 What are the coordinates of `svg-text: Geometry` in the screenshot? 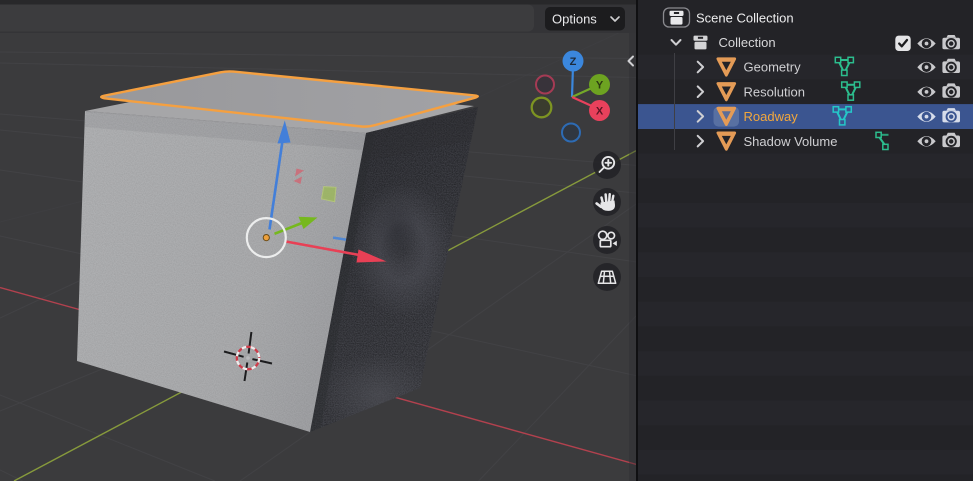 It's located at (773, 67).